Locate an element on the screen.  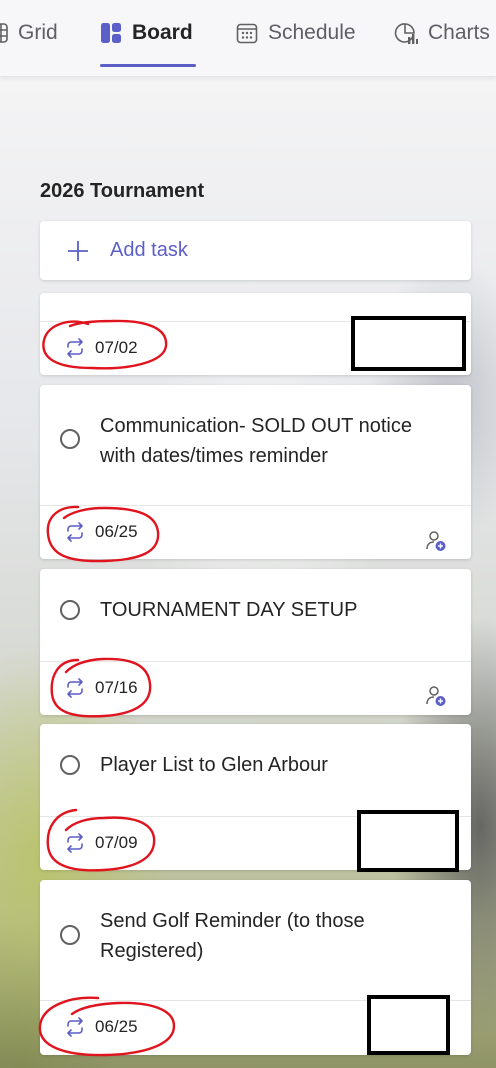
tab-charts-label: Charts is located at coordinates (459, 32).